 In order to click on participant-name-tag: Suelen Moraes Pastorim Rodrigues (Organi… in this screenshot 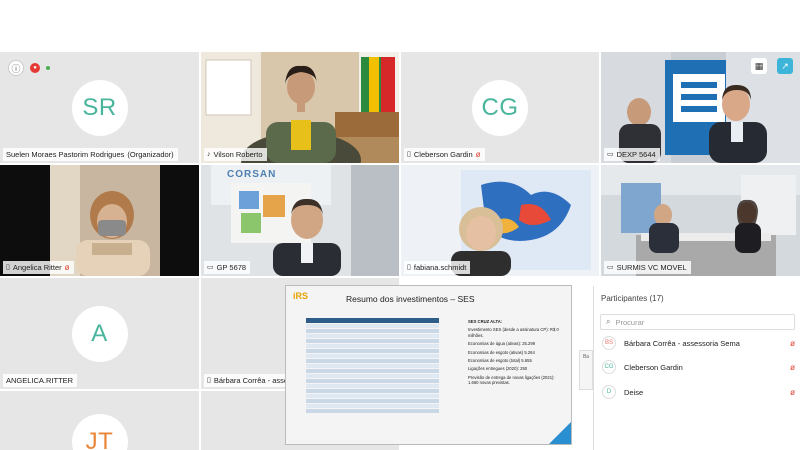, I will do `click(90, 154)`.